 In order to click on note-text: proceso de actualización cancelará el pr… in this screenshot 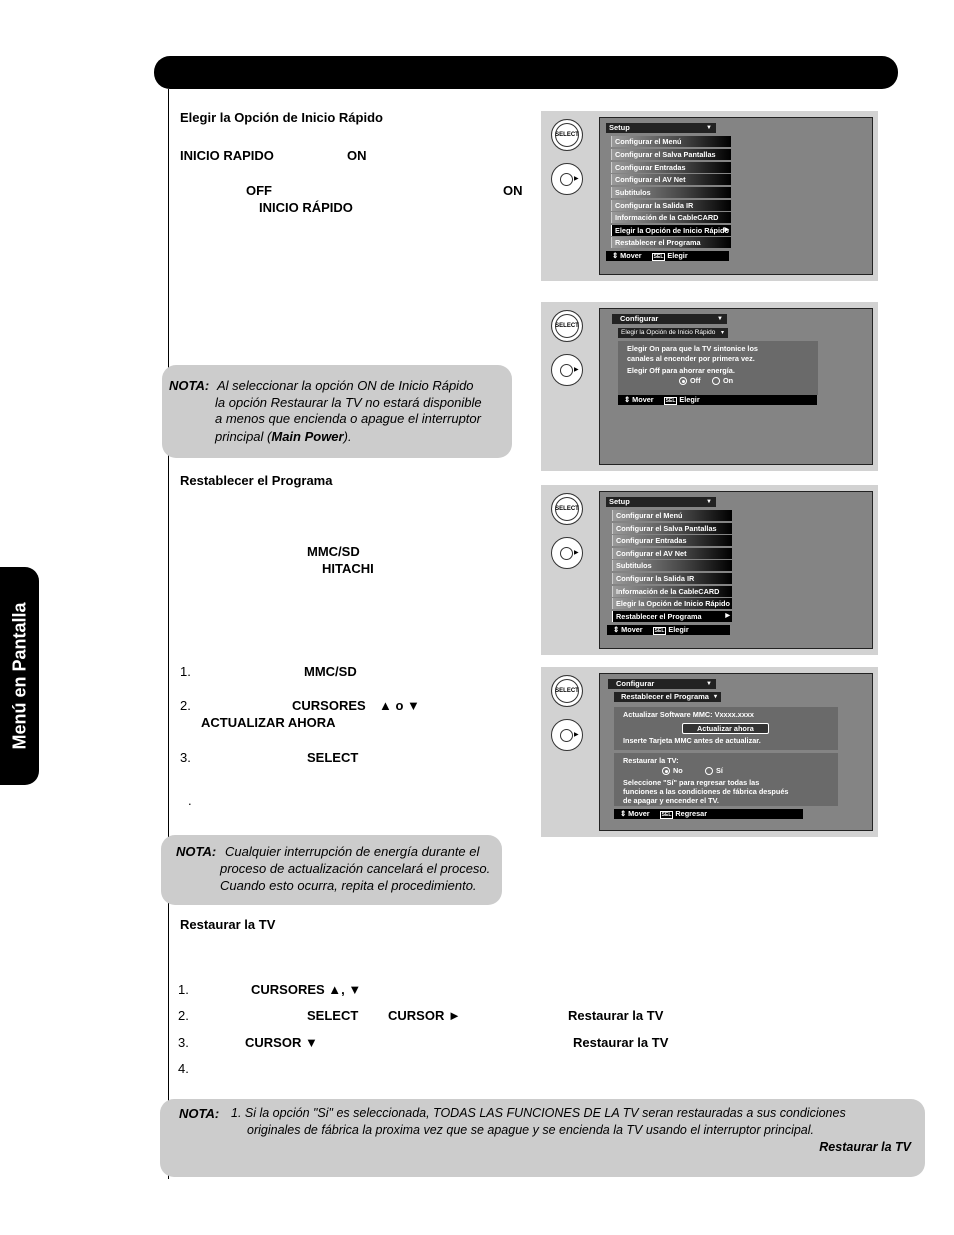, I will do `click(355, 868)`.